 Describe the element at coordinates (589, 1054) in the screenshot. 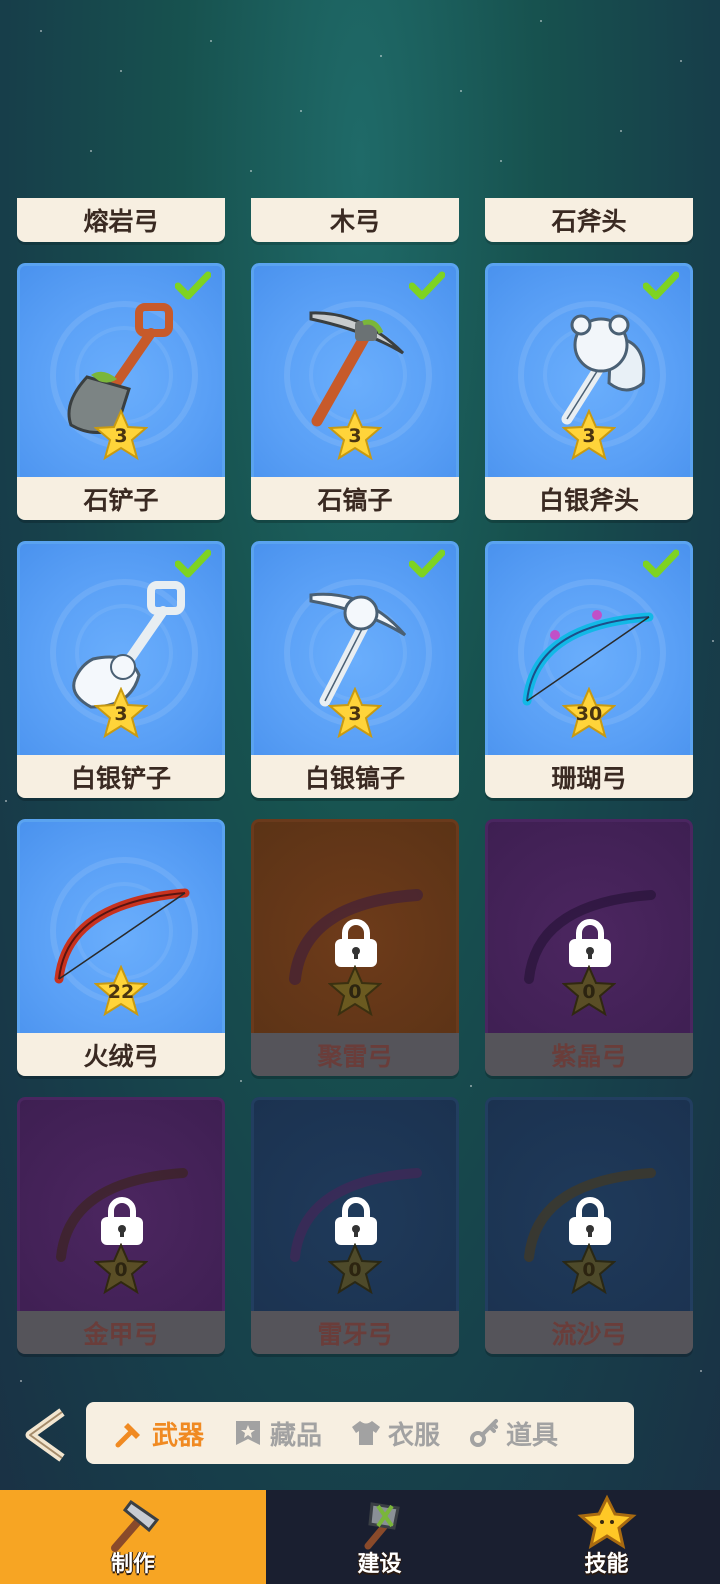

I see `item-name: 紫晶弓` at that location.